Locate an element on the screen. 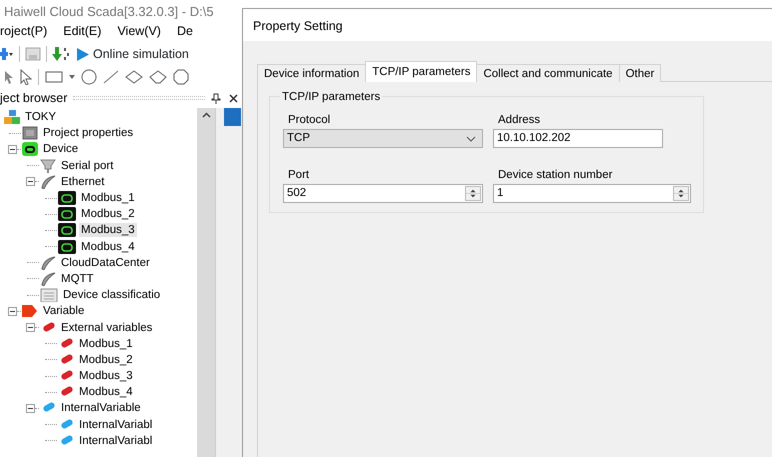 The image size is (772, 457). rectangle-icon is located at coordinates (54, 77).